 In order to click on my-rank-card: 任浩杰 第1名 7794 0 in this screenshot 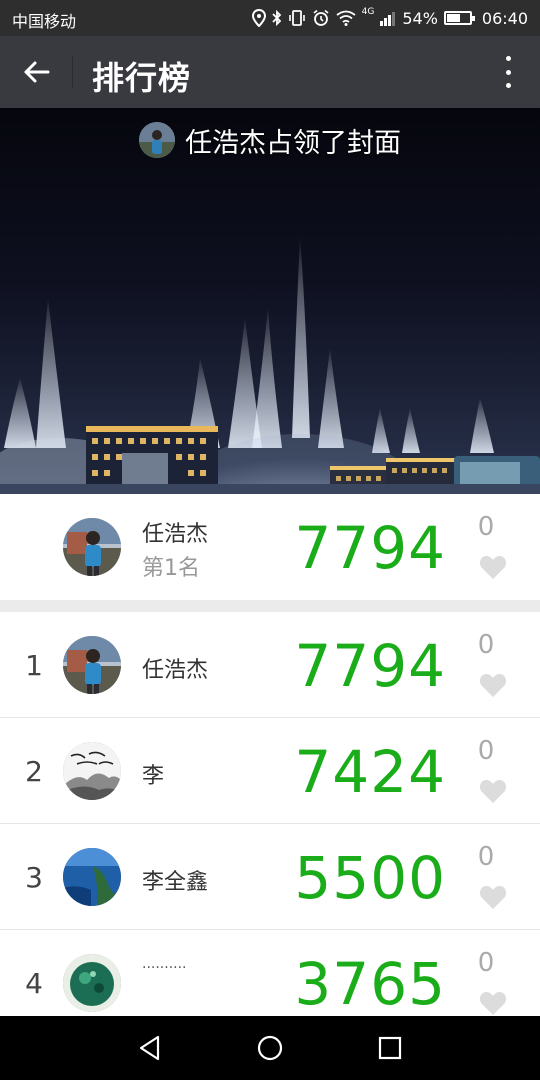, I will do `click(270, 547)`.